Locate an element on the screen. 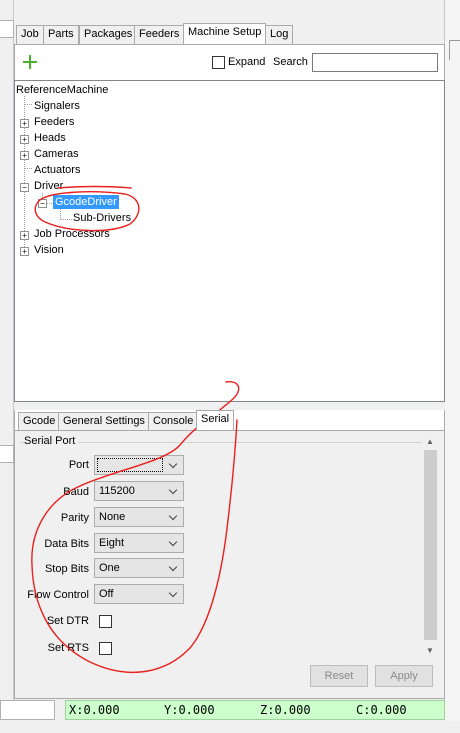  collapse-toggle-driver: − is located at coordinates (24, 187).